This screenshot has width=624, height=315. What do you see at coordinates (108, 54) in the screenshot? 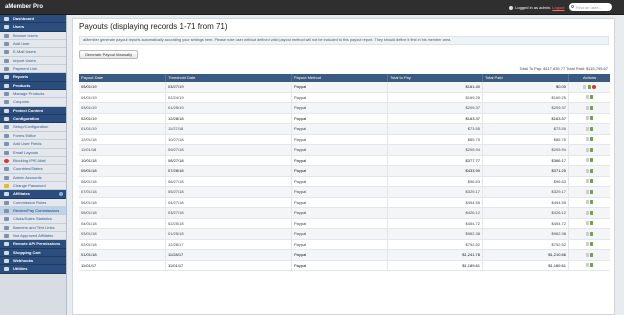
I see `generate-payout-button: Generate Payout Manually` at bounding box center [108, 54].